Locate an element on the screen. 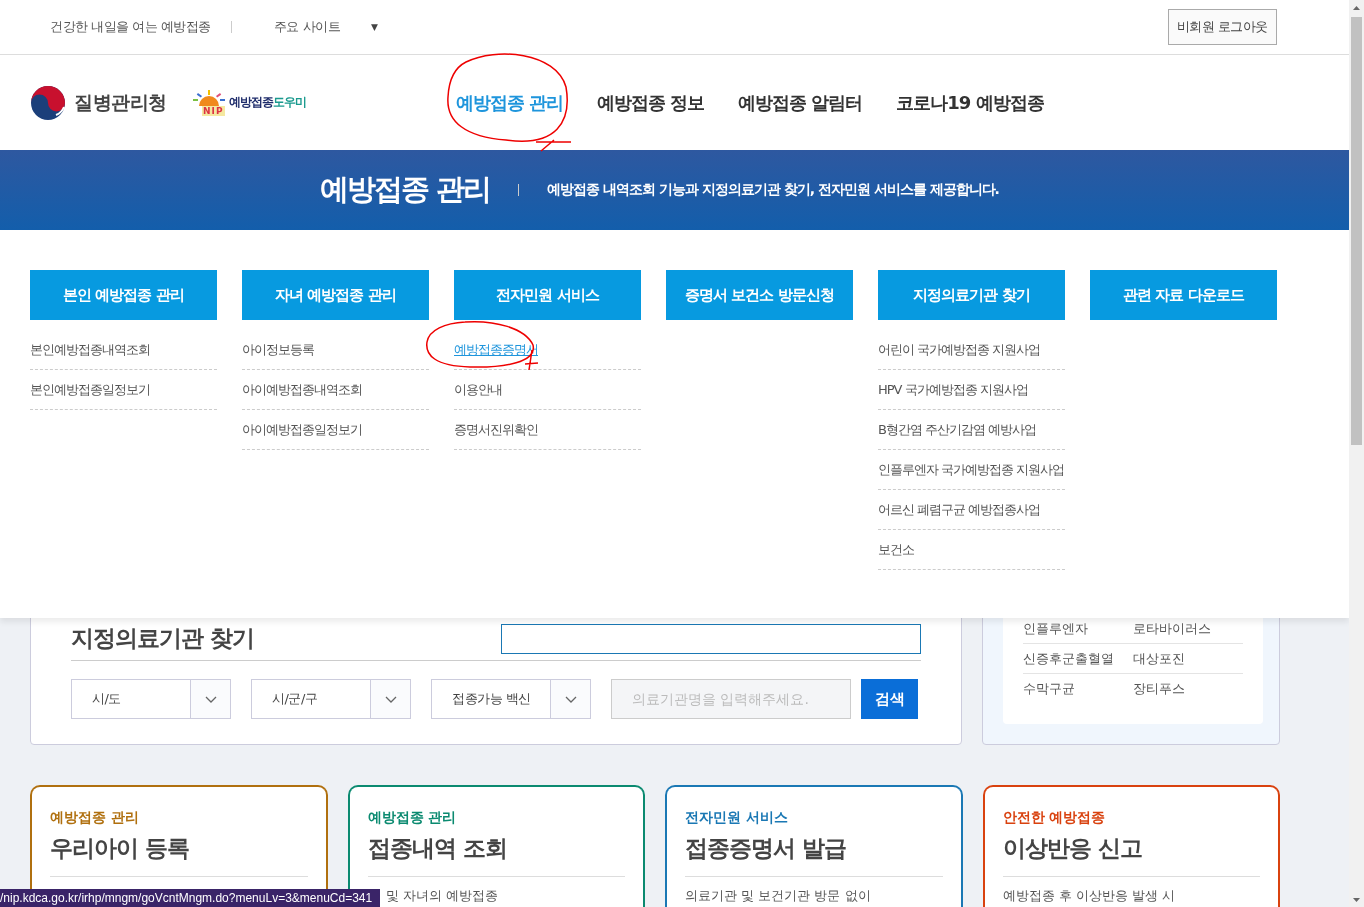 This screenshot has width=1364, height=907. card-category: 전자민원 서비스 is located at coordinates (737, 818).